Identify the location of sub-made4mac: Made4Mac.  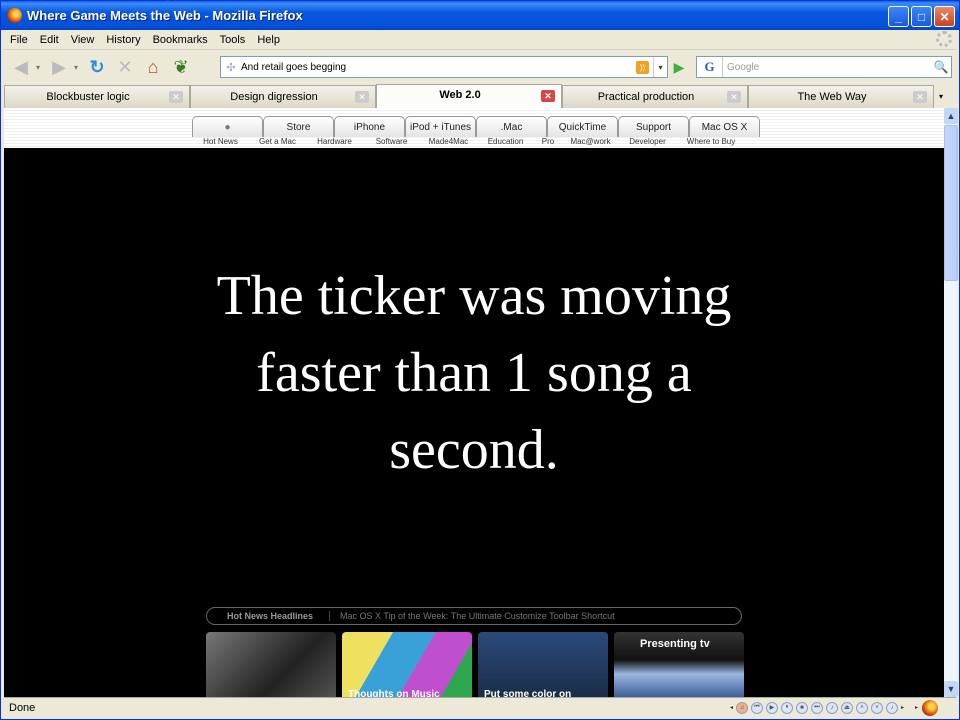
(448, 142).